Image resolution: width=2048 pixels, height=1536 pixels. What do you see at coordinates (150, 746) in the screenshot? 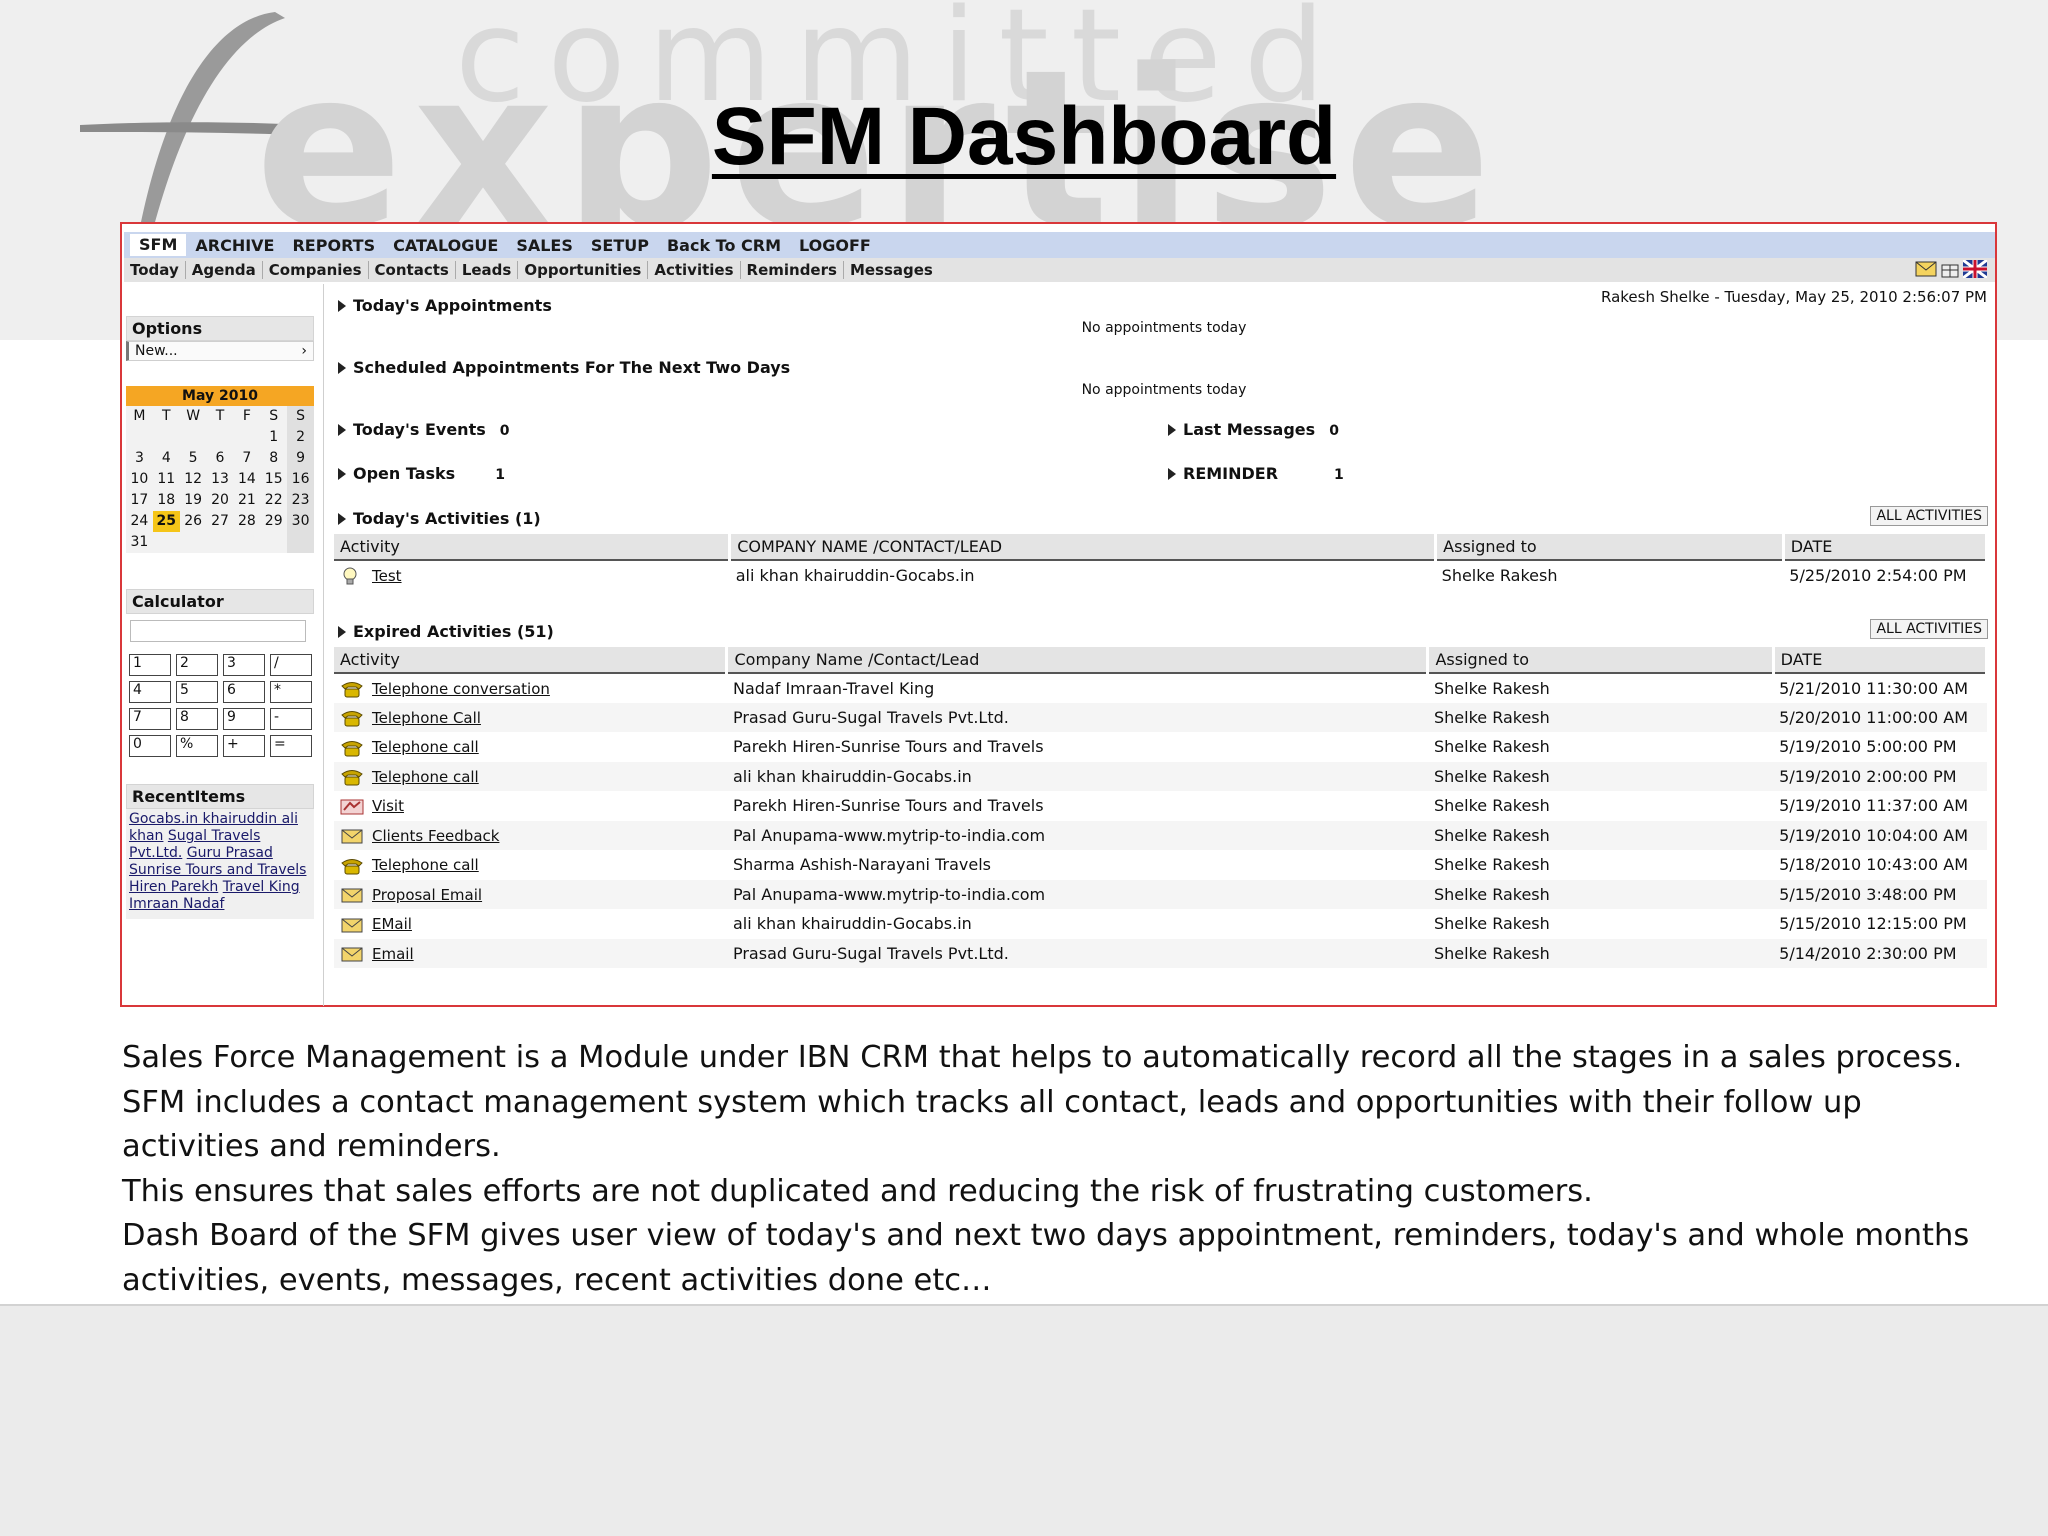
I see `calculator-key: 0` at bounding box center [150, 746].